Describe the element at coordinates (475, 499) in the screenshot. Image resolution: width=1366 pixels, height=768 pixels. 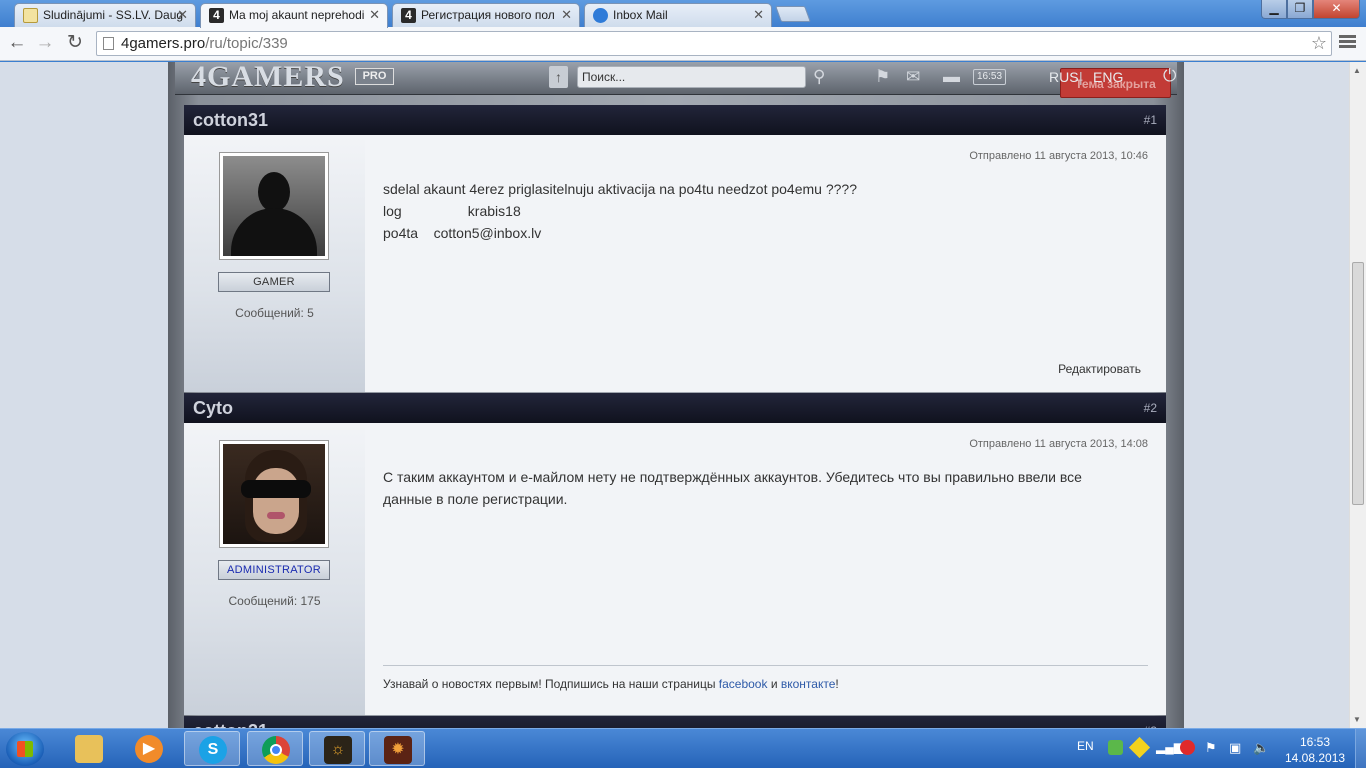
I see `post-line: данные в поле регистрации.` at that location.